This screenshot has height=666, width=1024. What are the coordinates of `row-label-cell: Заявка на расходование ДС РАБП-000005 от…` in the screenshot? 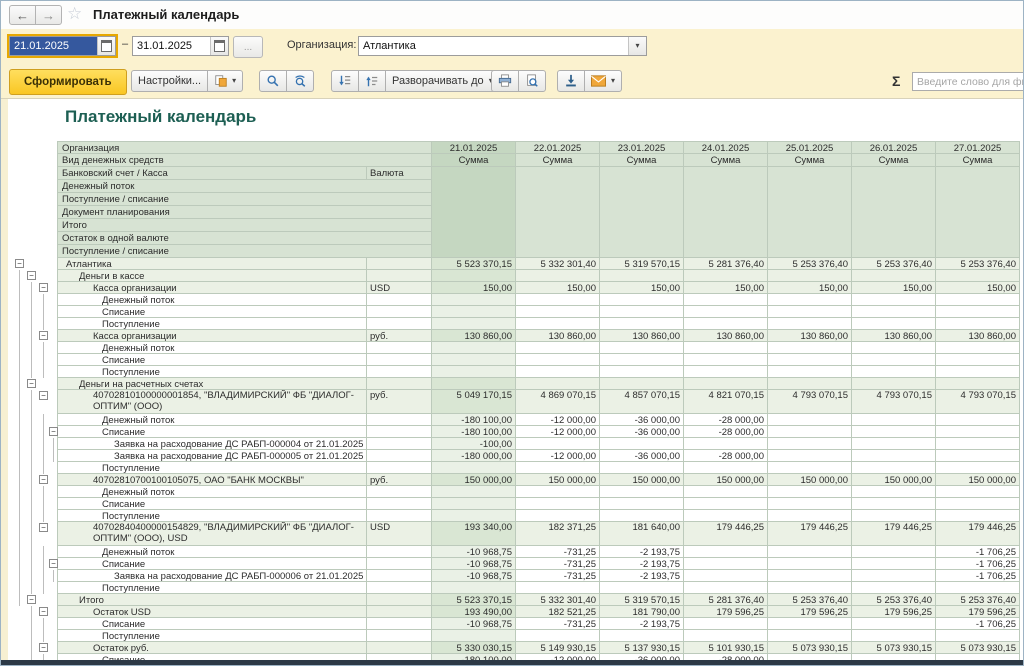 It's located at (212, 456).